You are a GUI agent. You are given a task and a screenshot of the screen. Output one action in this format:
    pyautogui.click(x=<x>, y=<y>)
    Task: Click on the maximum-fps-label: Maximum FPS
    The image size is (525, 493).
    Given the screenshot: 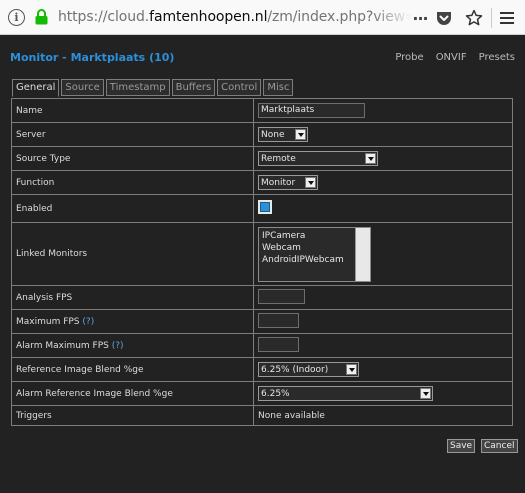 What is the action you would take?
    pyautogui.click(x=48, y=321)
    